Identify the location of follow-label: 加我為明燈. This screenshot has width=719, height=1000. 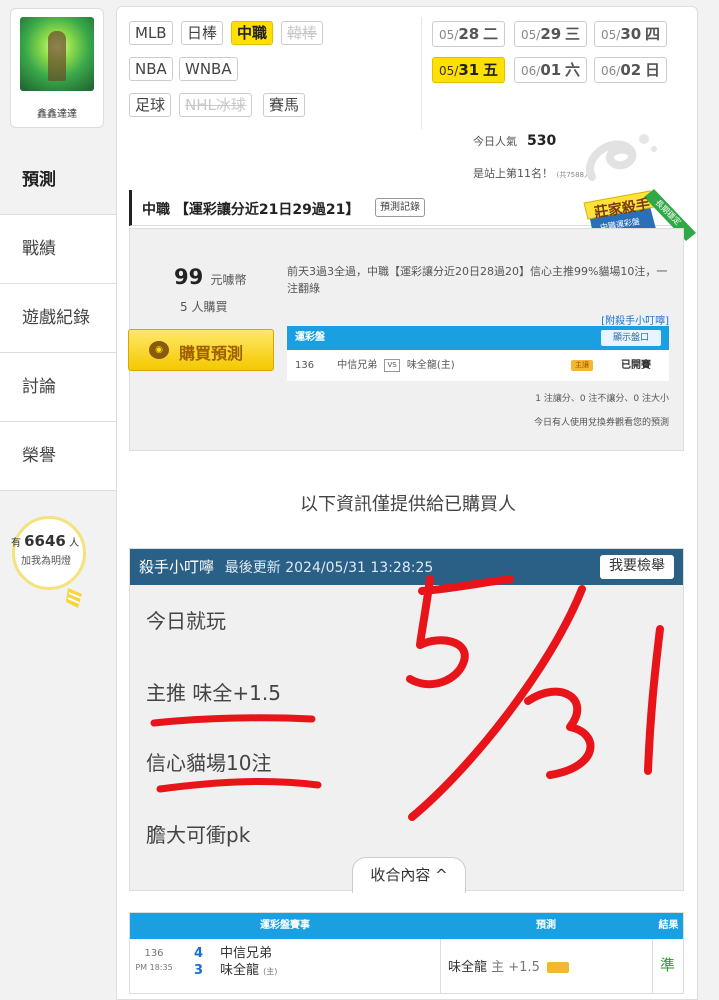
(46, 559).